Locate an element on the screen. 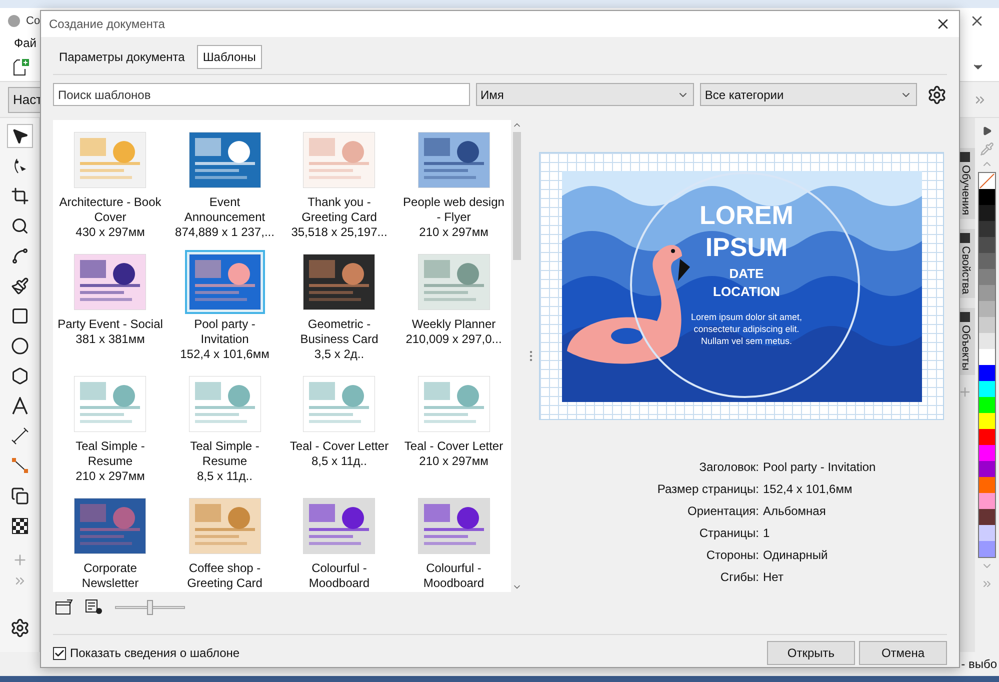 Image resolution: width=999 pixels, height=682 pixels. size-slider is located at coordinates (150, 607).